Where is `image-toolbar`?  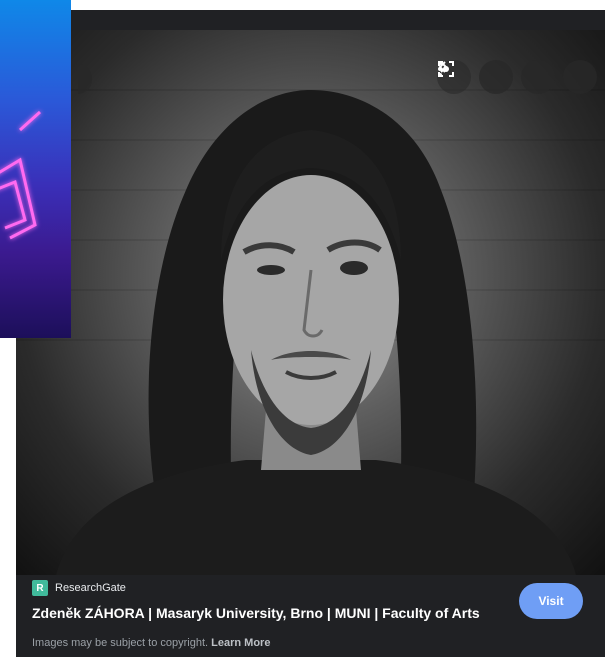 image-toolbar is located at coordinates (521, 77).